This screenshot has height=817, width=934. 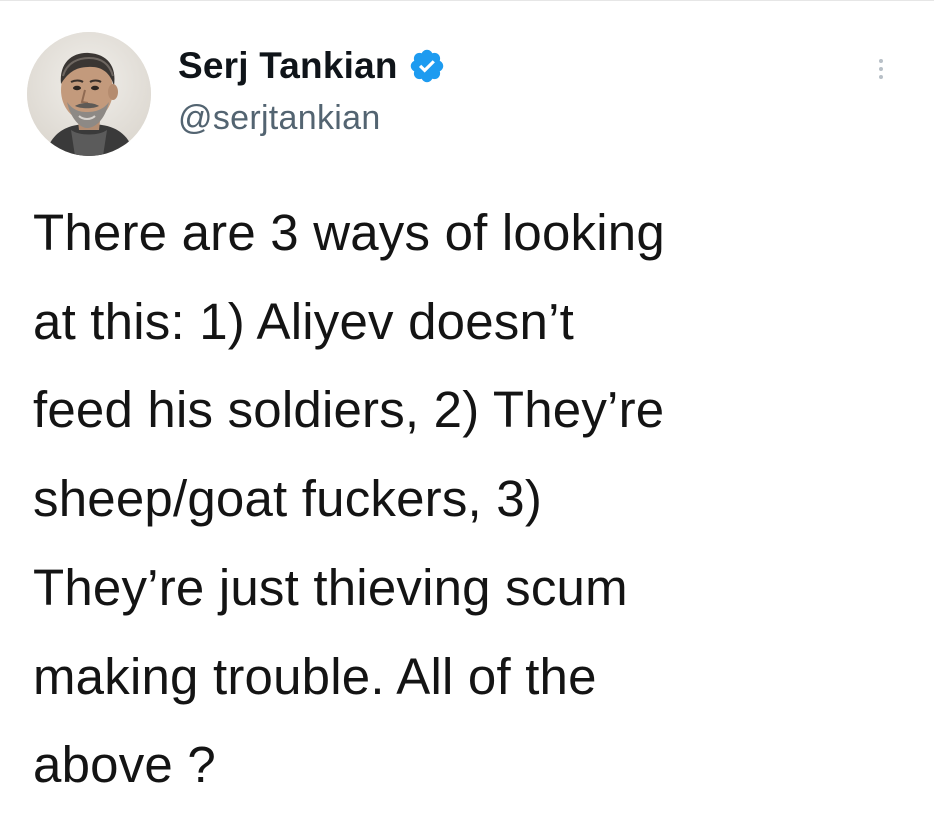 I want to click on author-name-row: Serj Tankian, so click(x=312, y=66).